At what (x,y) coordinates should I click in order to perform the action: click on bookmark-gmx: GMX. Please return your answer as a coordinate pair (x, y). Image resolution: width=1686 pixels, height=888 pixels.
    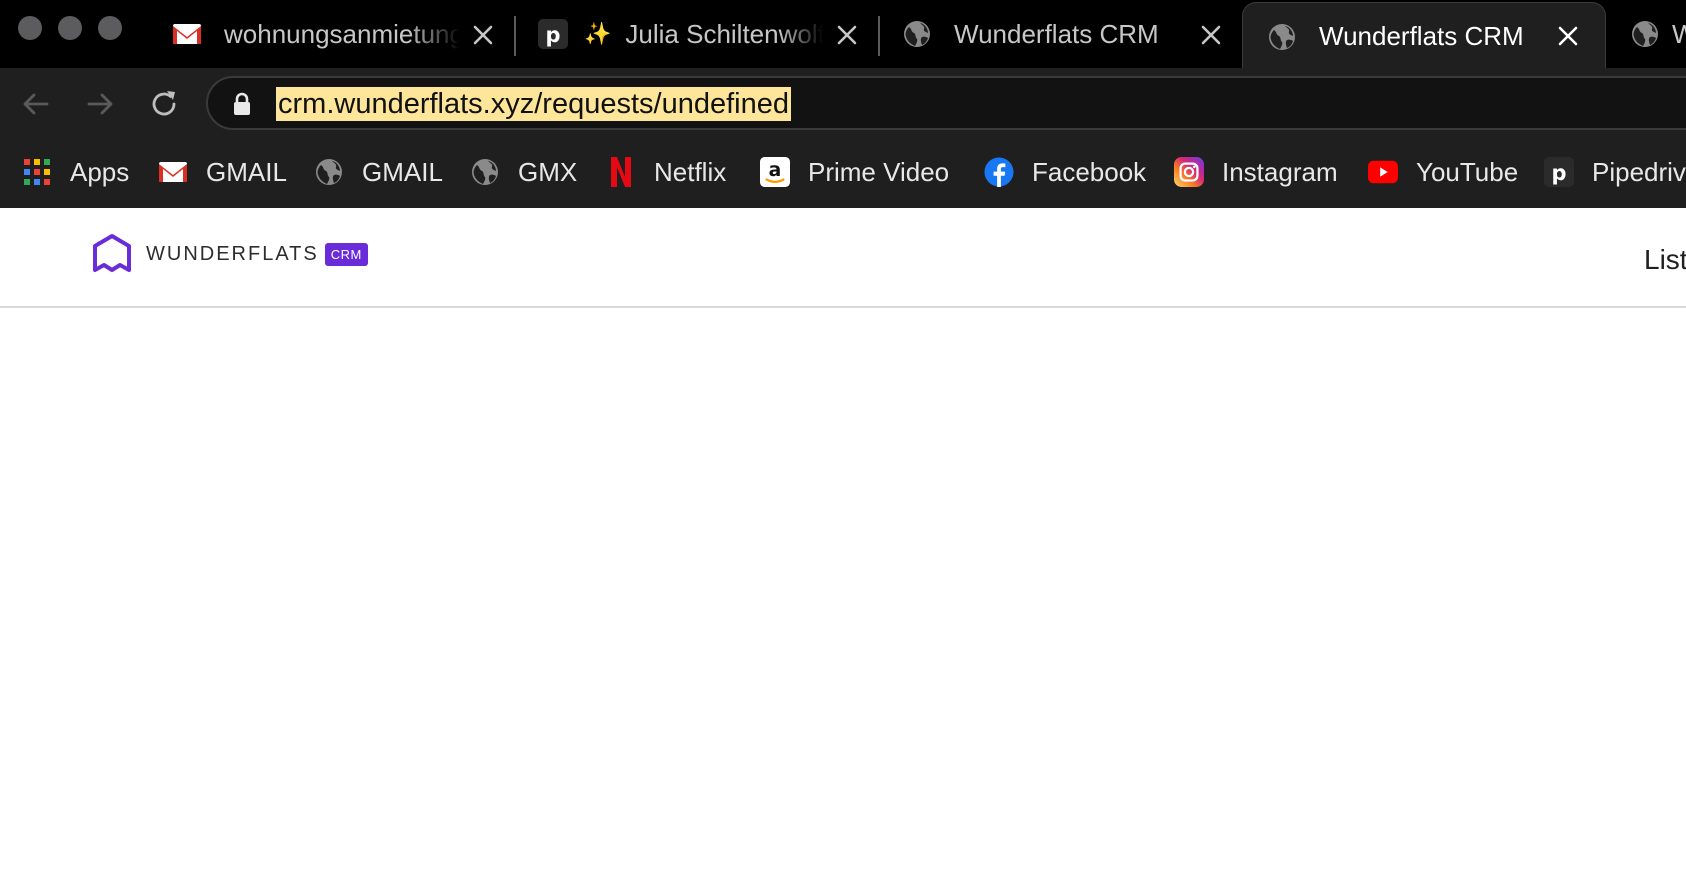
    Looking at the image, I should click on (523, 172).